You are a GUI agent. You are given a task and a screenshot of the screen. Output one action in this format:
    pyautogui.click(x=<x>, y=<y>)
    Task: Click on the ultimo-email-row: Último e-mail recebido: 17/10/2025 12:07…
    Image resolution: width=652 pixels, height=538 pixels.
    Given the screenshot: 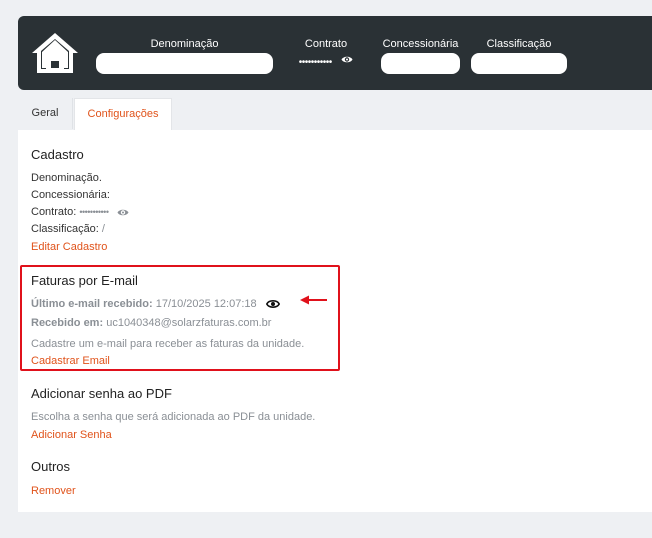 What is the action you would take?
    pyautogui.click(x=144, y=304)
    